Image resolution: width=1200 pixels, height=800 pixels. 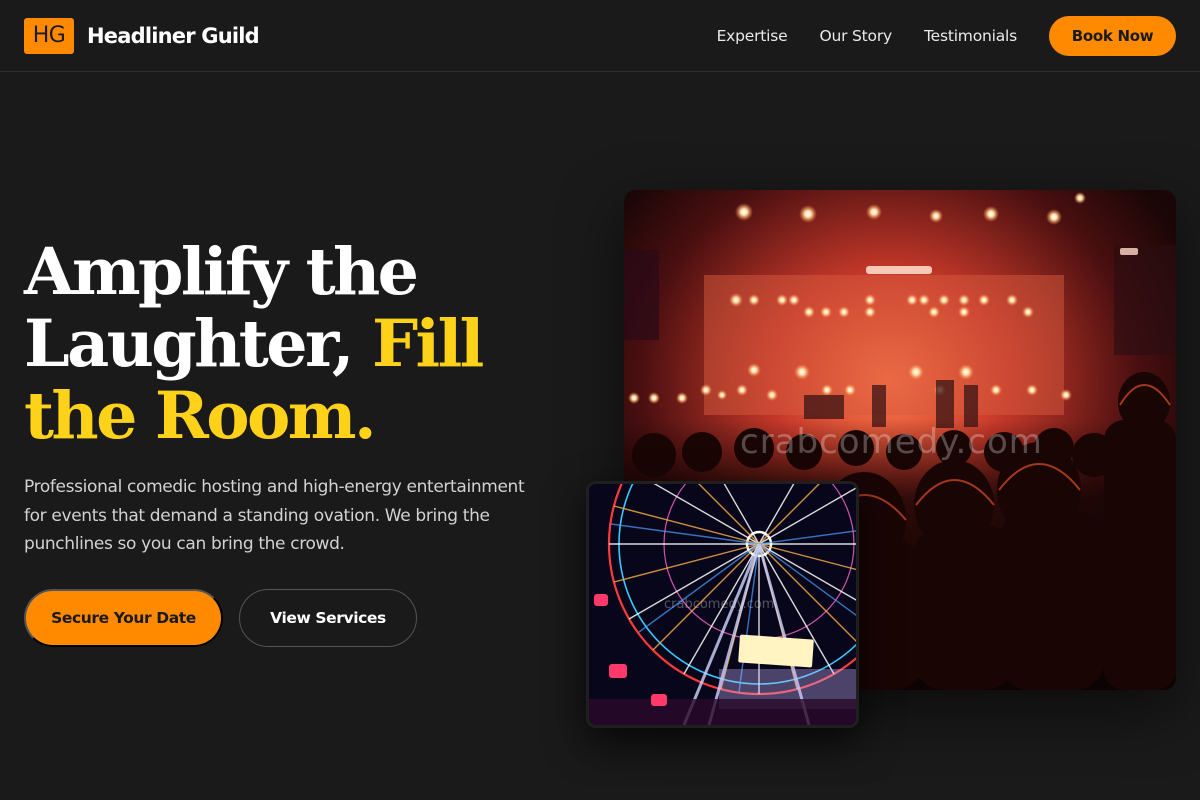 What do you see at coordinates (49, 35) in the screenshot?
I see `logo-mark: HG` at bounding box center [49, 35].